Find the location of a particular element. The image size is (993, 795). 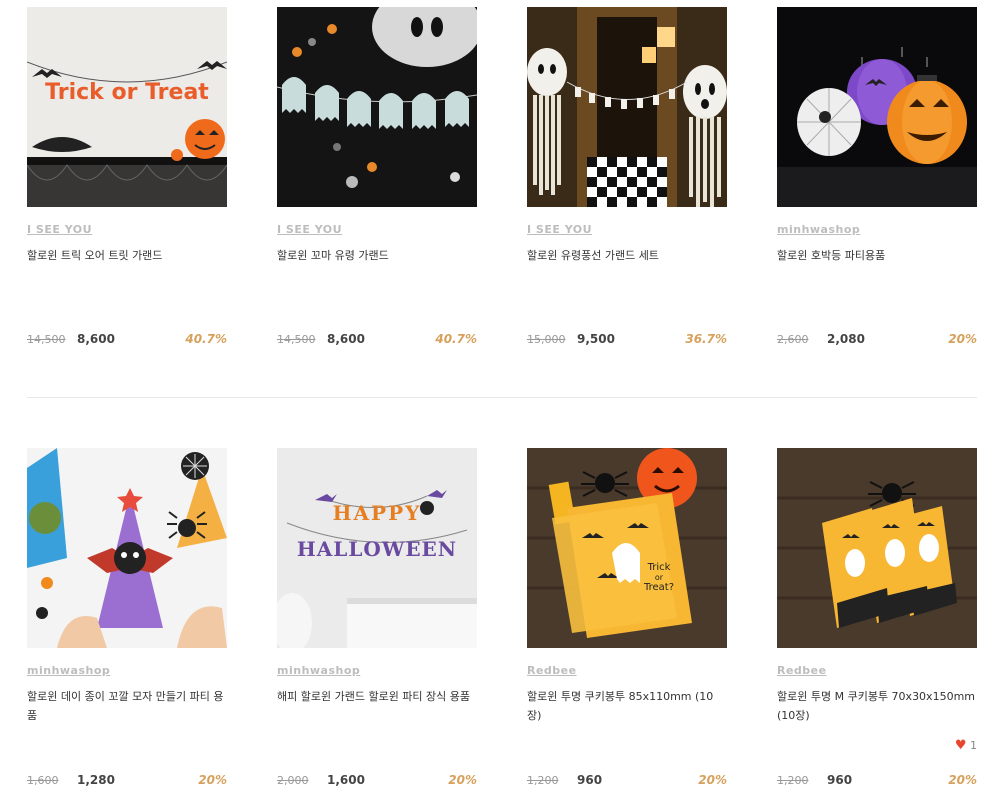

product-title: 할로윈 유령풍선 가랜드 세트 is located at coordinates (627, 255).